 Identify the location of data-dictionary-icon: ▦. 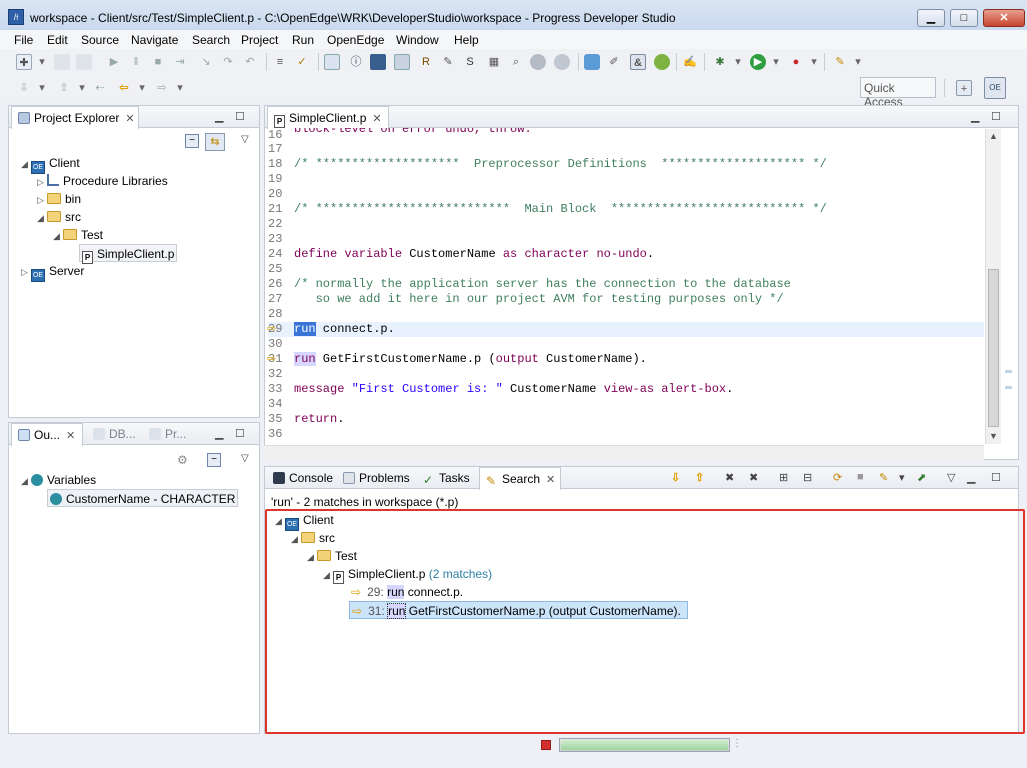
(494, 62).